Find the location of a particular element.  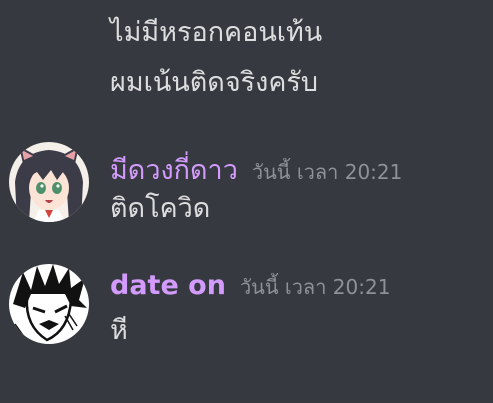

message-header: มีดวงกี่ดาว วันนี้ เวลา 20:21 is located at coordinates (256, 169).